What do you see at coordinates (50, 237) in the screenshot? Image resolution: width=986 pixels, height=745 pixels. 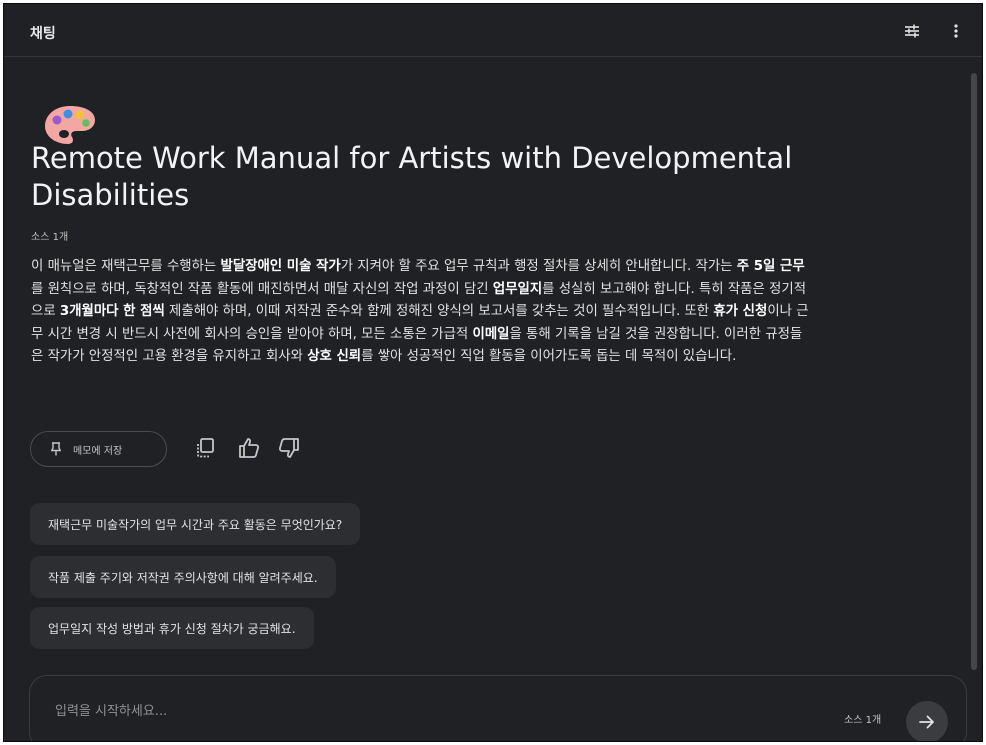 I see `source-count: 소스 1개` at bounding box center [50, 237].